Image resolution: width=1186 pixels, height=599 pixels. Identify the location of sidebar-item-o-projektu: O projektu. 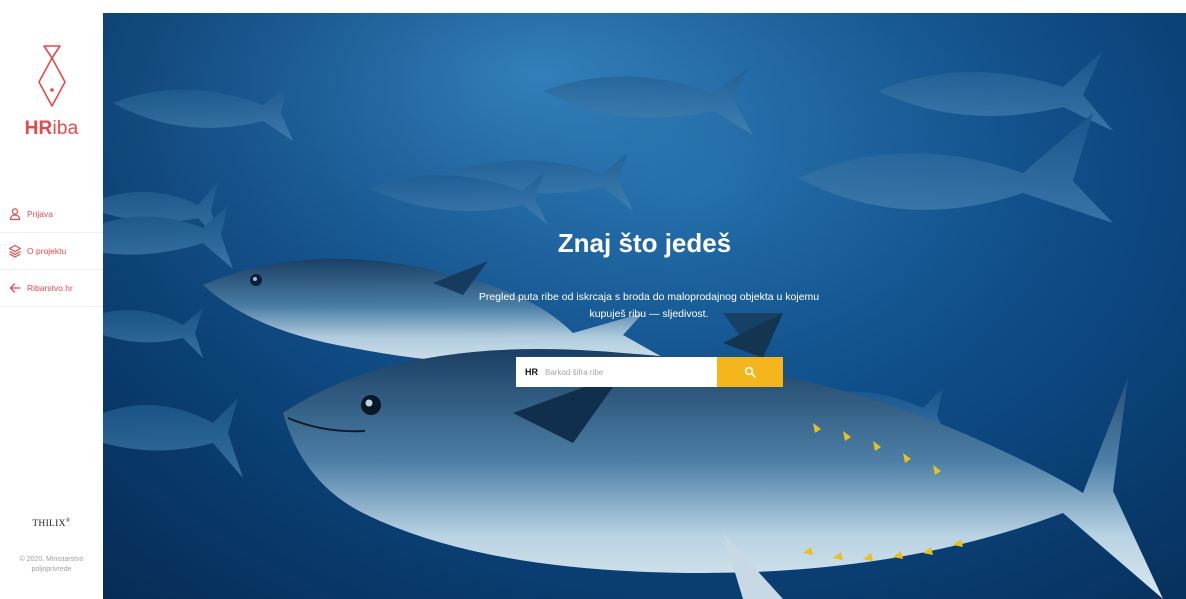
(51, 251).